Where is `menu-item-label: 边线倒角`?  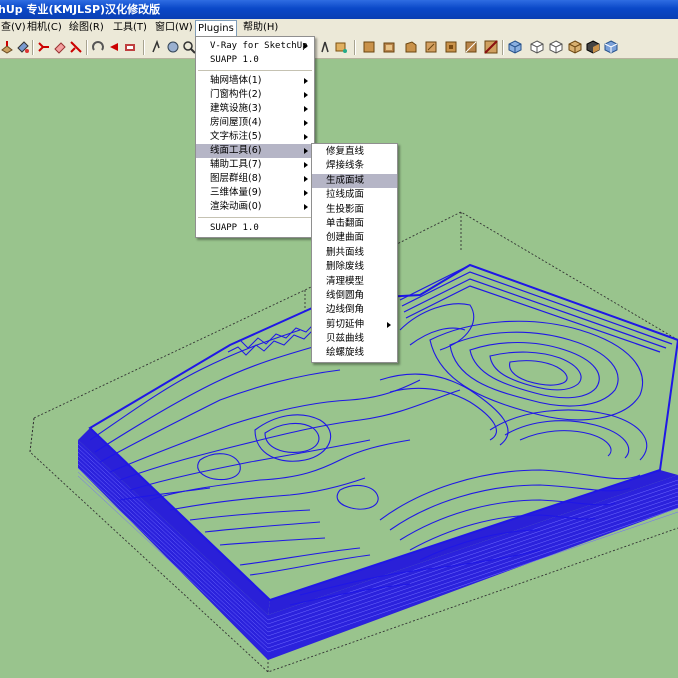
menu-item-label: 边线倒角 is located at coordinates (345, 310).